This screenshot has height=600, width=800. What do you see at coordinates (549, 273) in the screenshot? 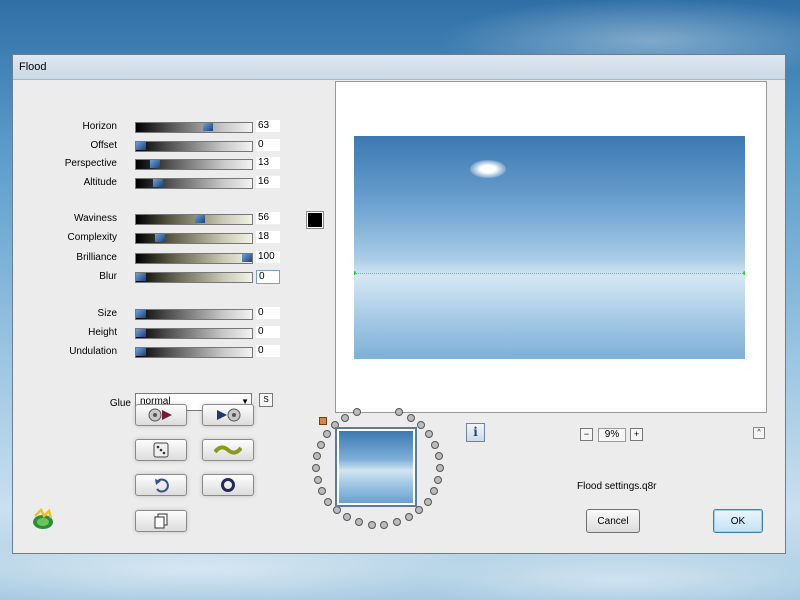
I see `horizon-line` at bounding box center [549, 273].